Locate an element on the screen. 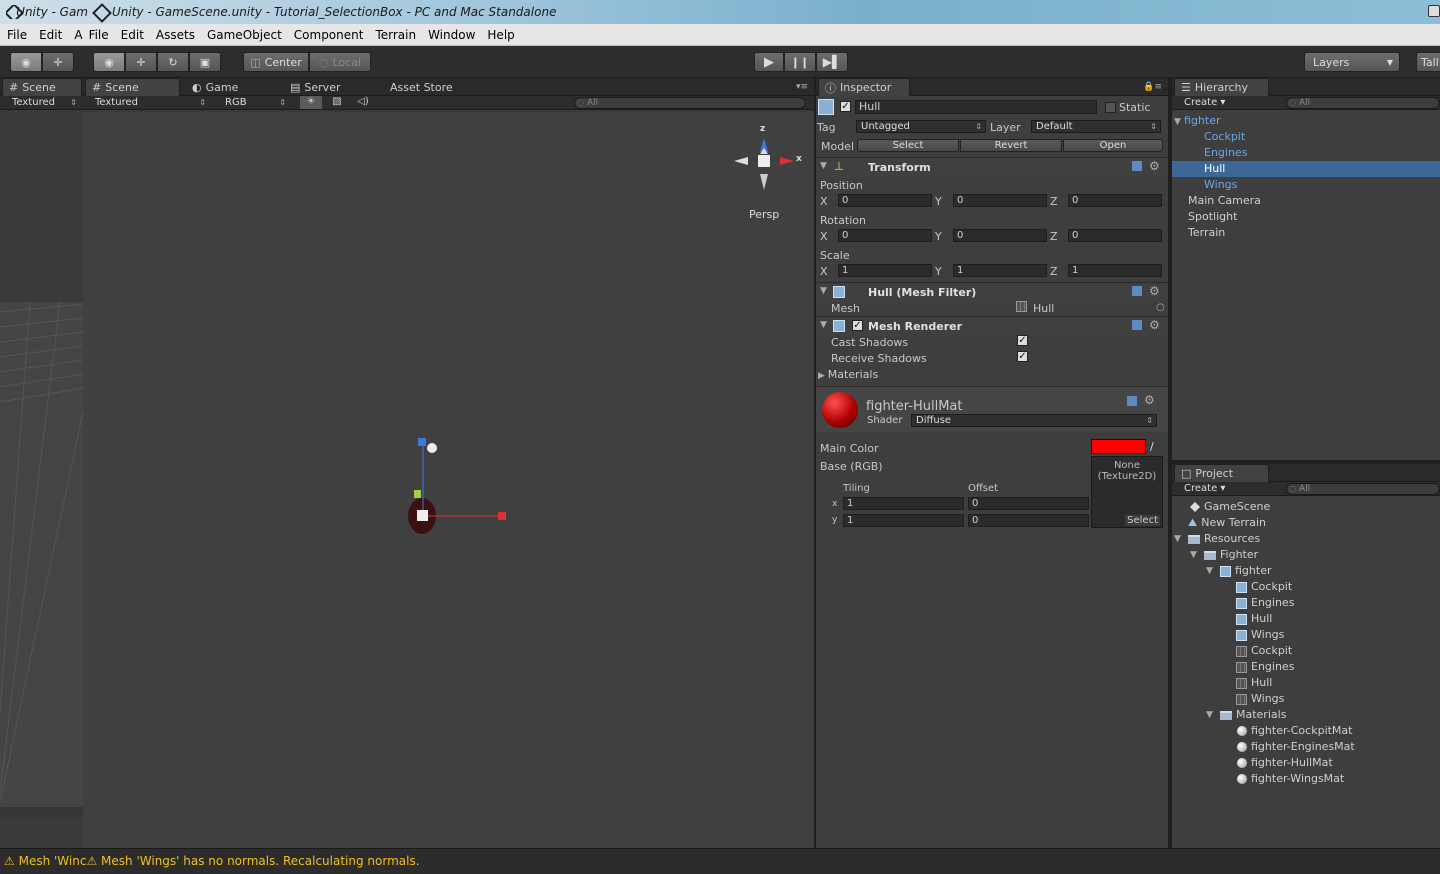 The image size is (1440, 874). menu-help: Help is located at coordinates (500, 35).